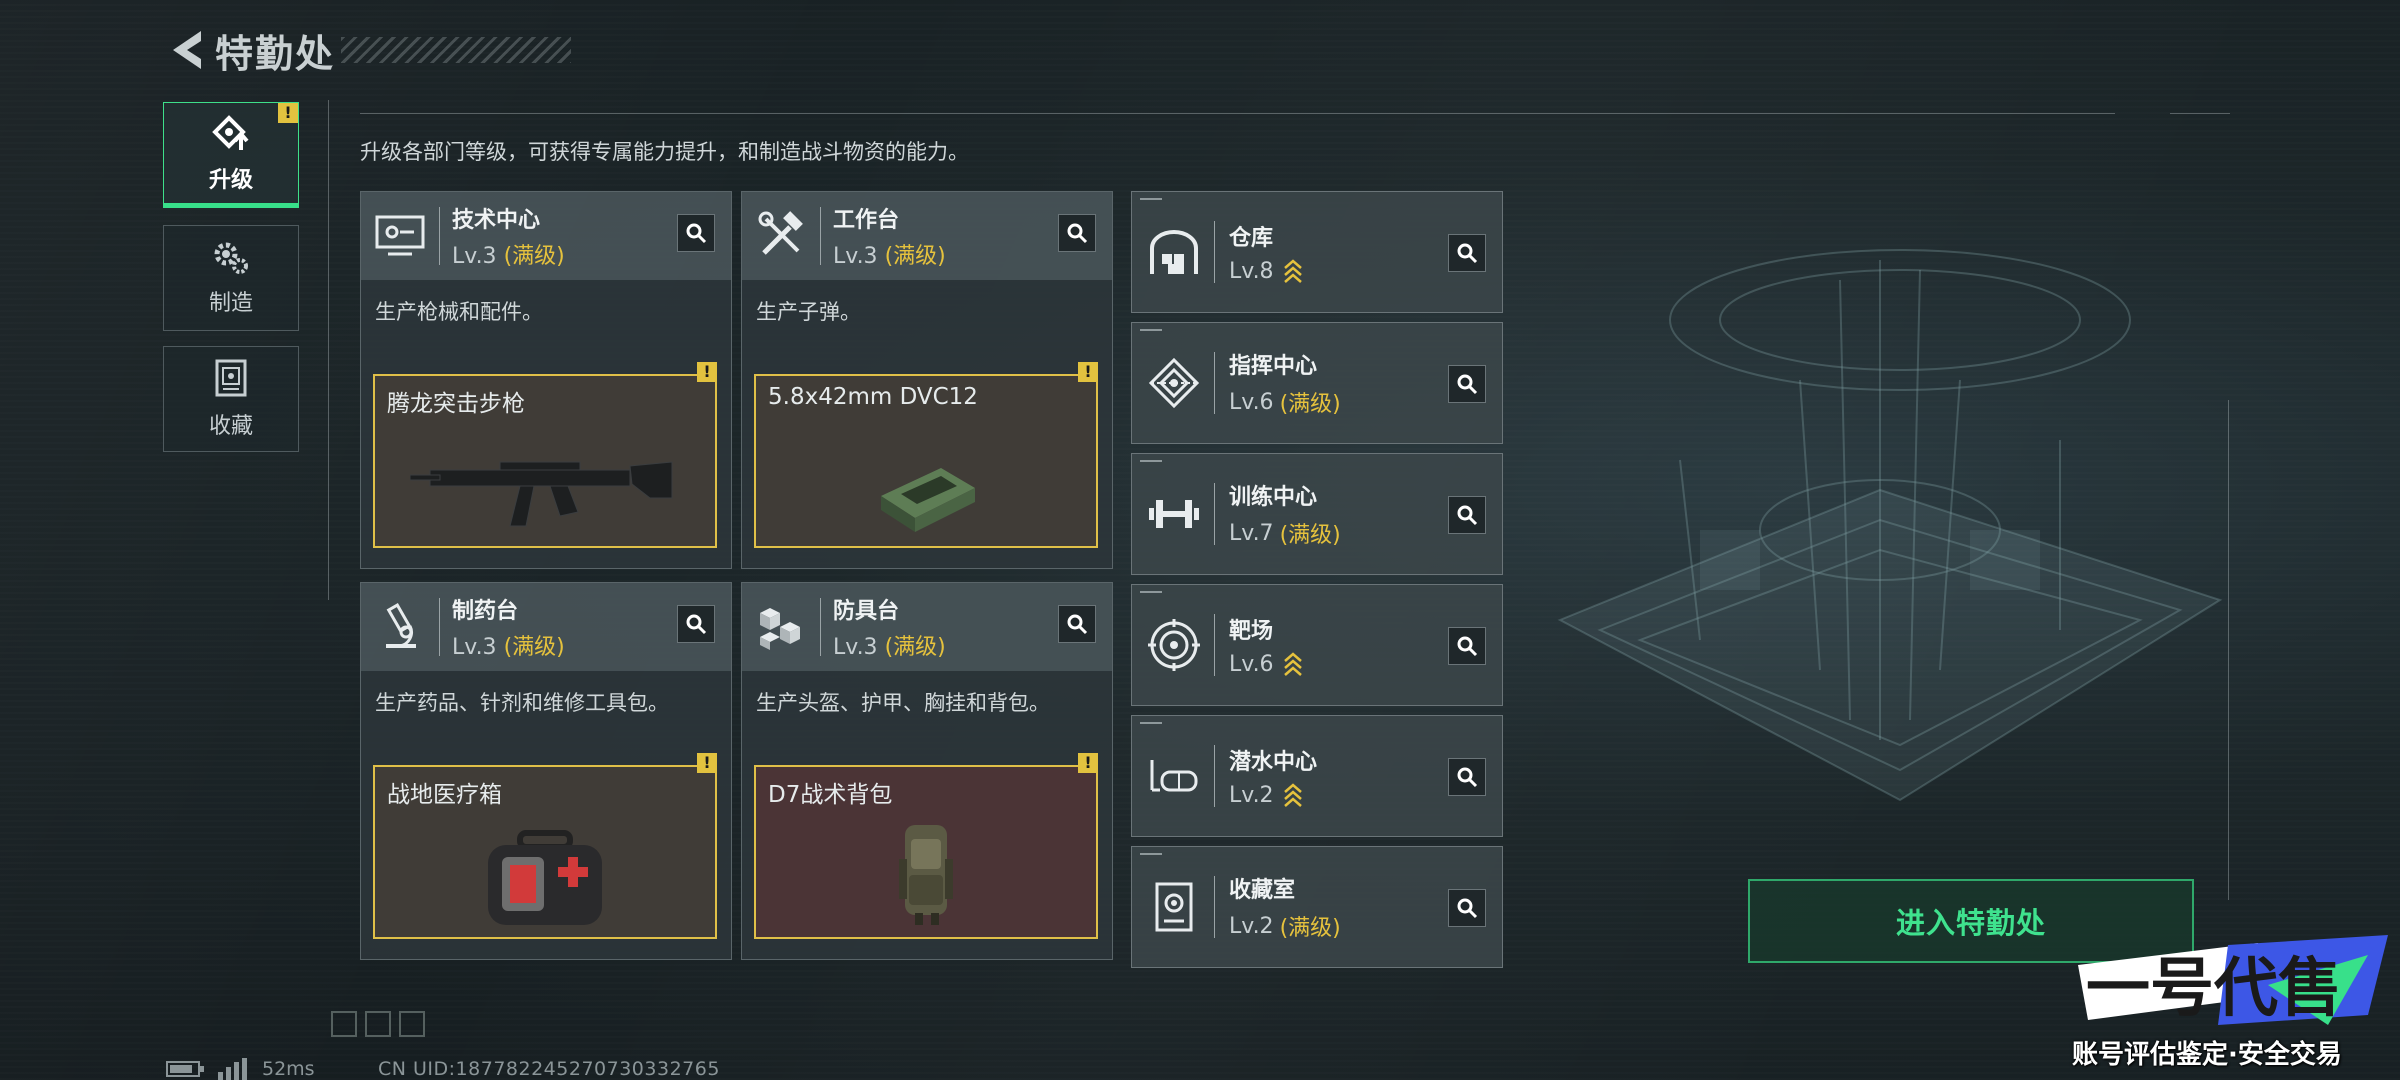 The width and height of the screenshot is (2400, 1080). I want to click on right-rule, so click(2228, 650).